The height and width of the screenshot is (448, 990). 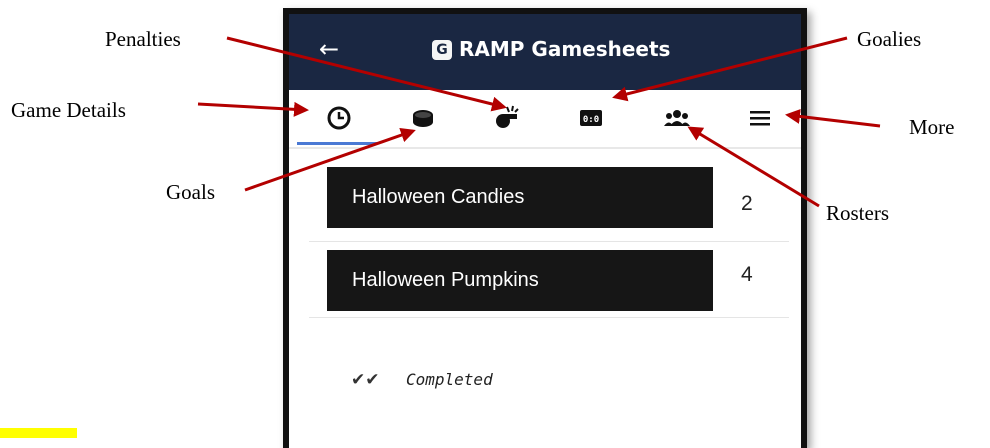 What do you see at coordinates (545, 119) in the screenshot?
I see `tab-bar: 0:0` at bounding box center [545, 119].